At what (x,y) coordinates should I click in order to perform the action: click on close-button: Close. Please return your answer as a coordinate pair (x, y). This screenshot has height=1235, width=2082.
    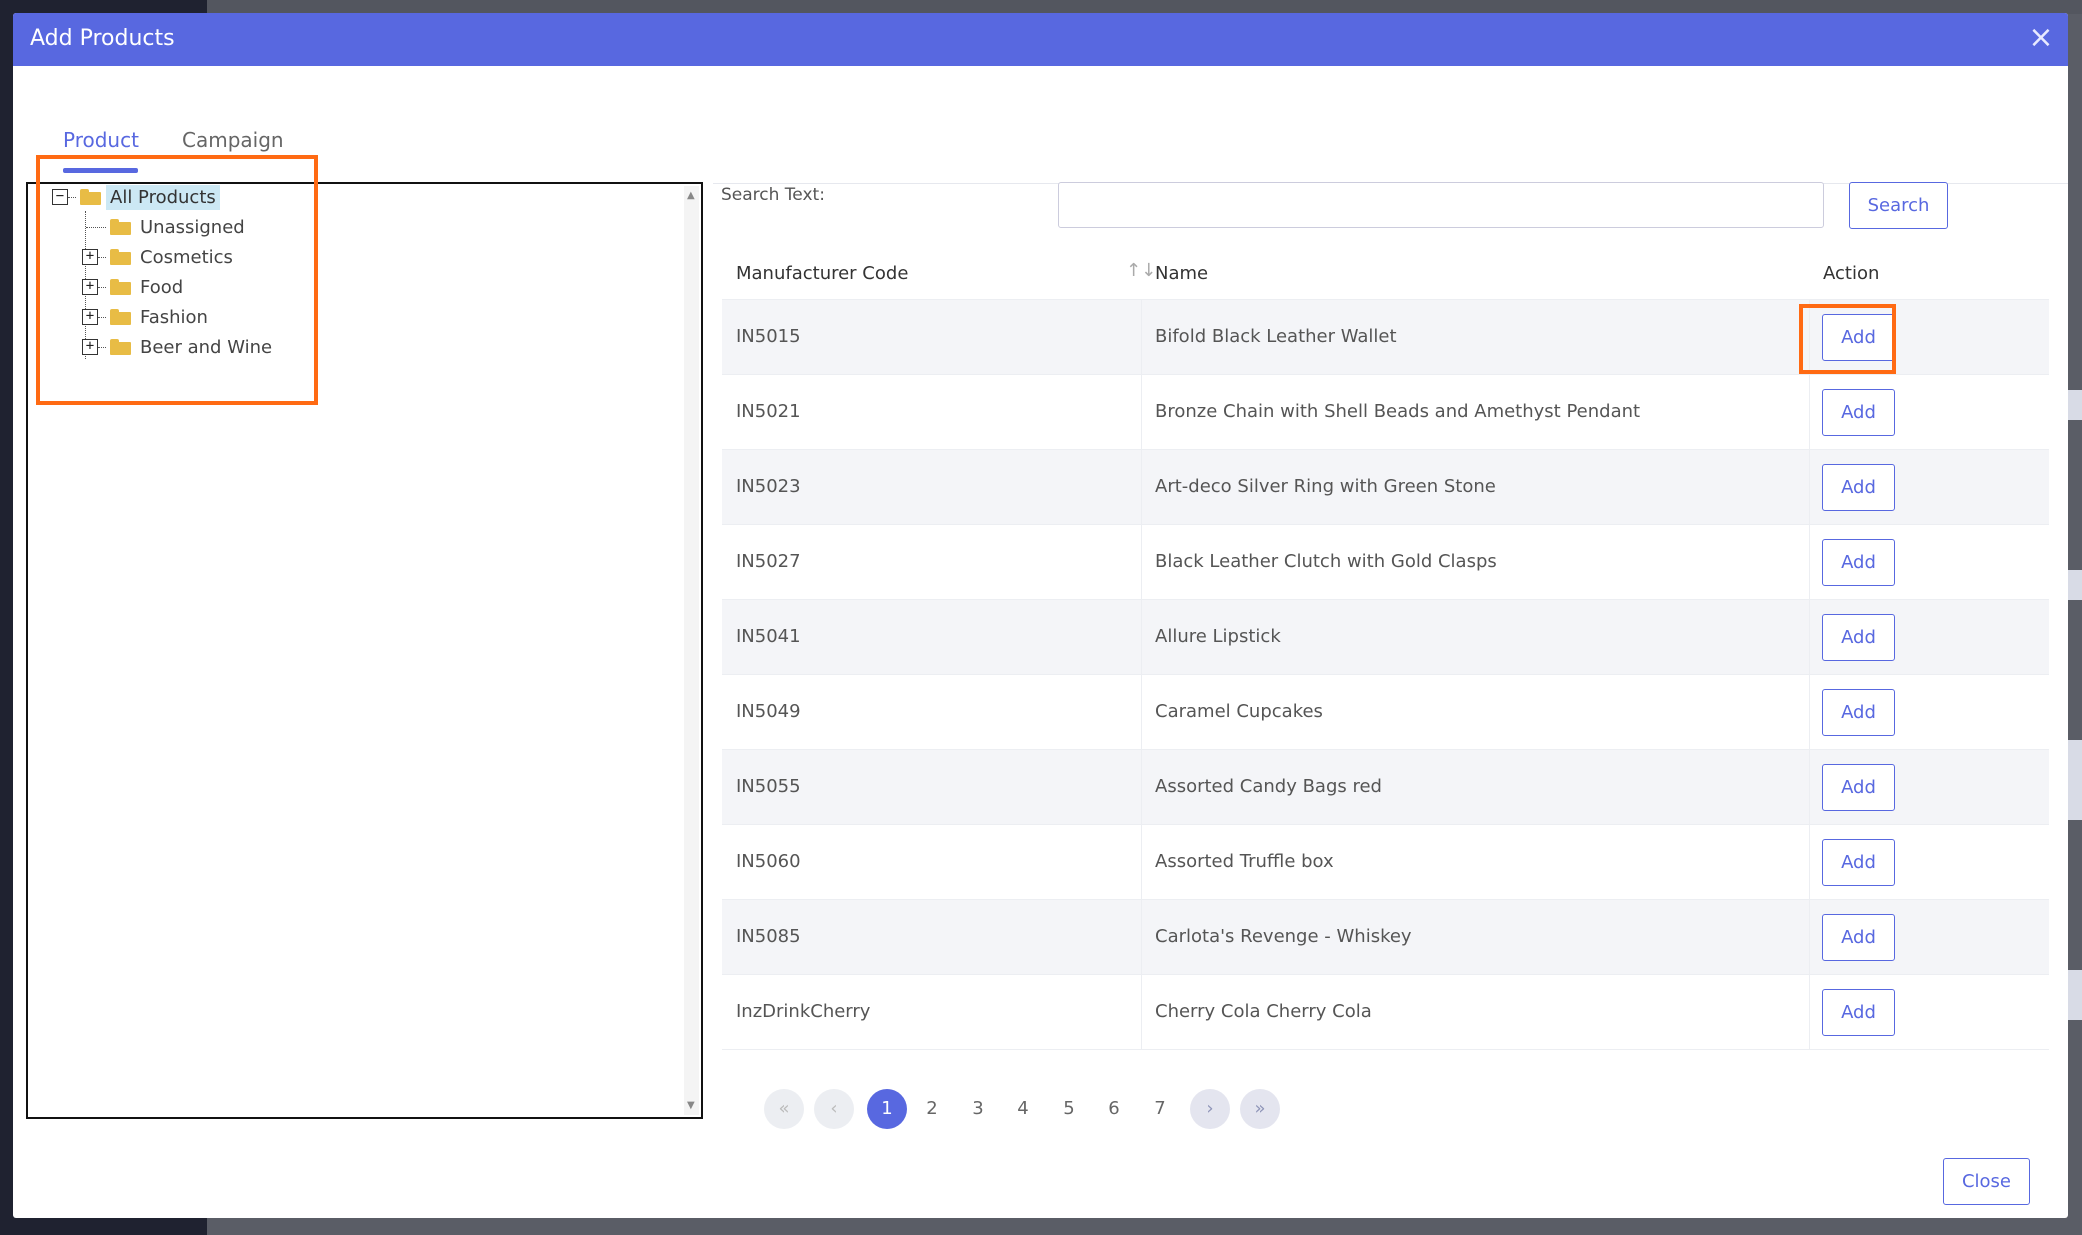
    Looking at the image, I should click on (1986, 1181).